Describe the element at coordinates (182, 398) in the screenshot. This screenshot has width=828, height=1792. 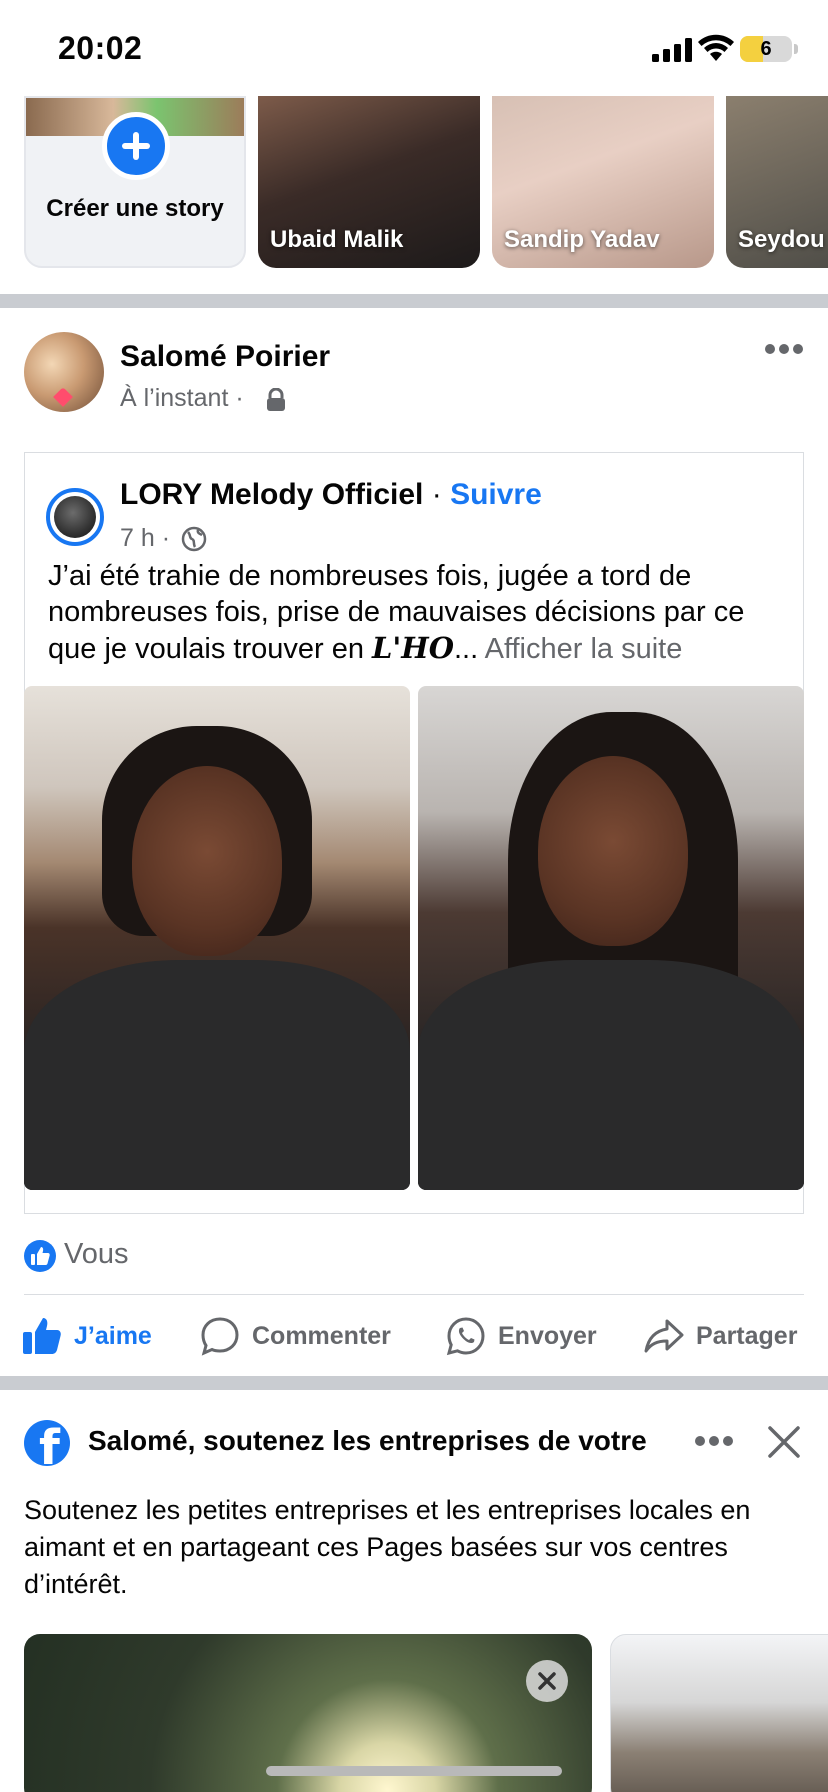
I see `post-timestamp: À l’instant ·` at that location.